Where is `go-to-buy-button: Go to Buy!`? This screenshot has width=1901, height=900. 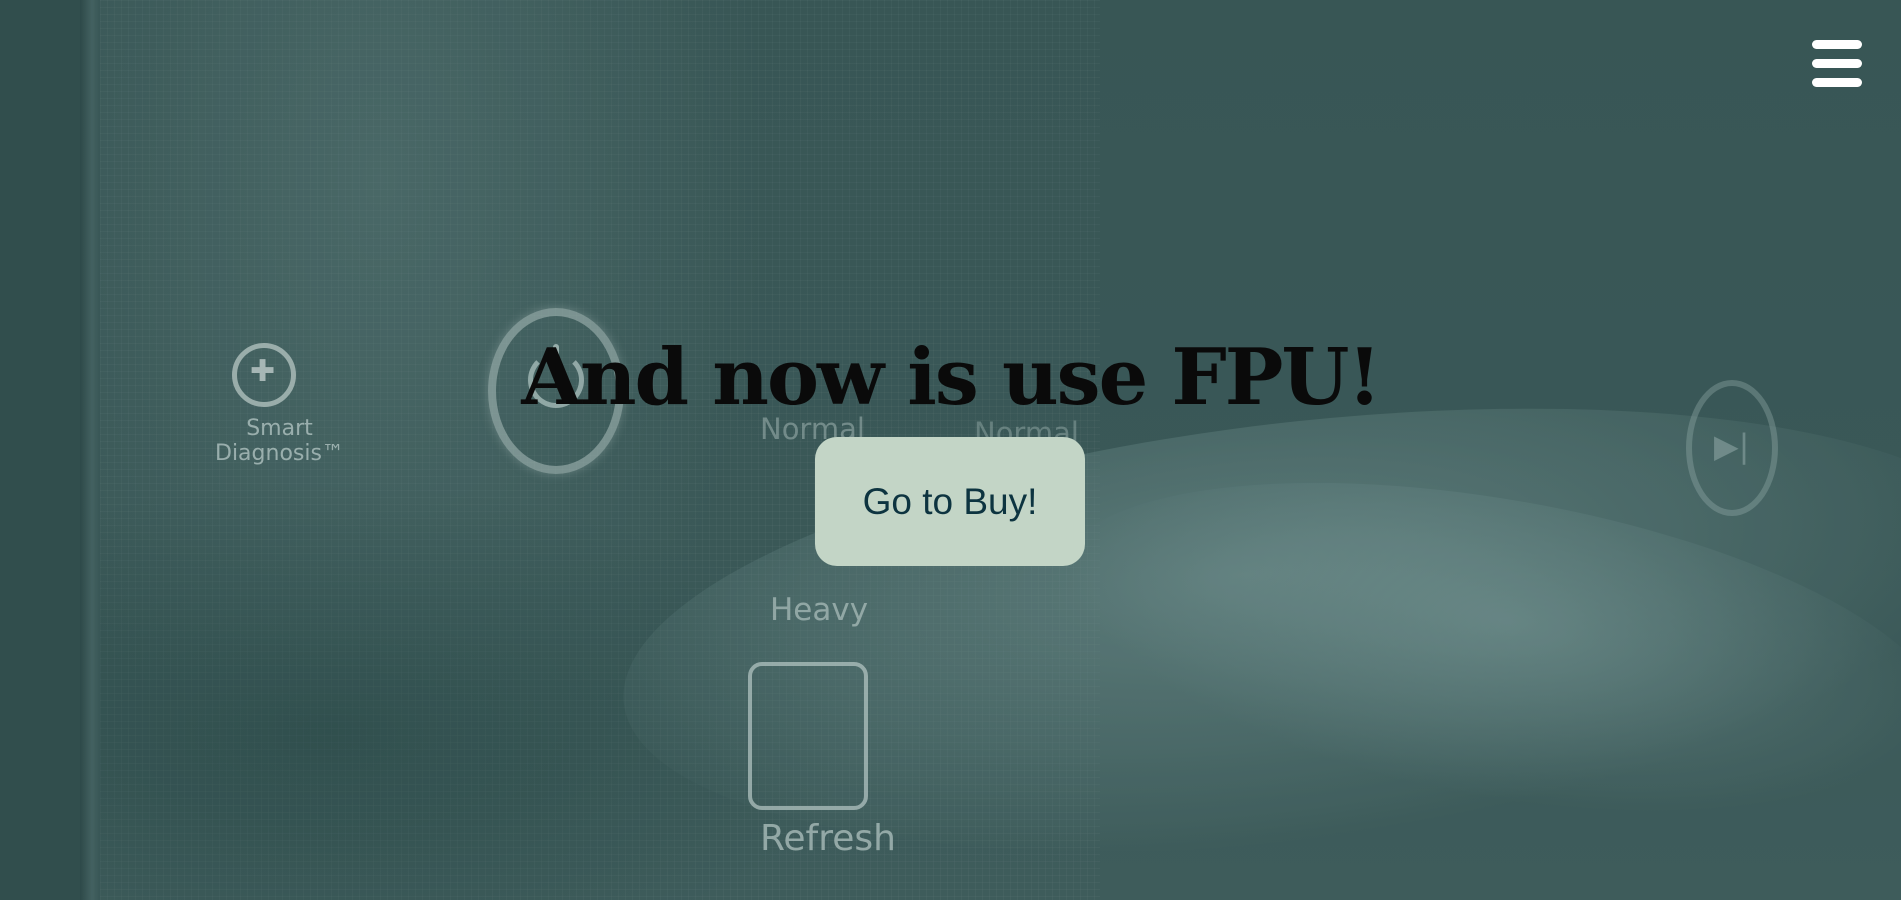
go-to-buy-button: Go to Buy! is located at coordinates (950, 501).